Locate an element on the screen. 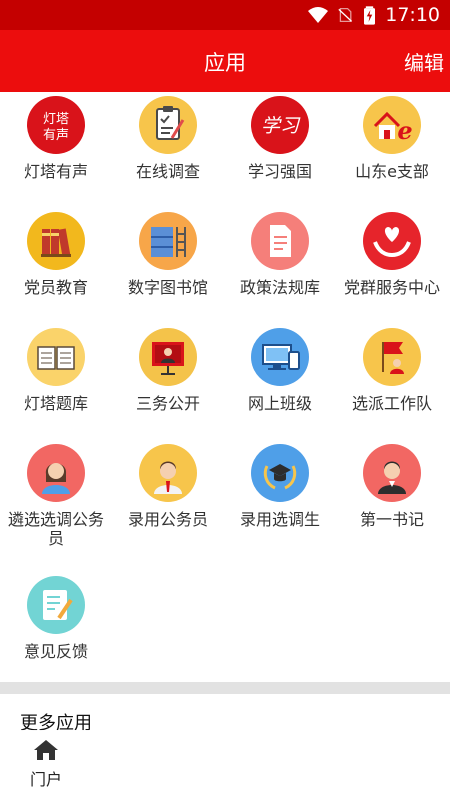 The height and width of the screenshot is (800, 450). app-label: 意见反馈 is located at coordinates (55, 651).